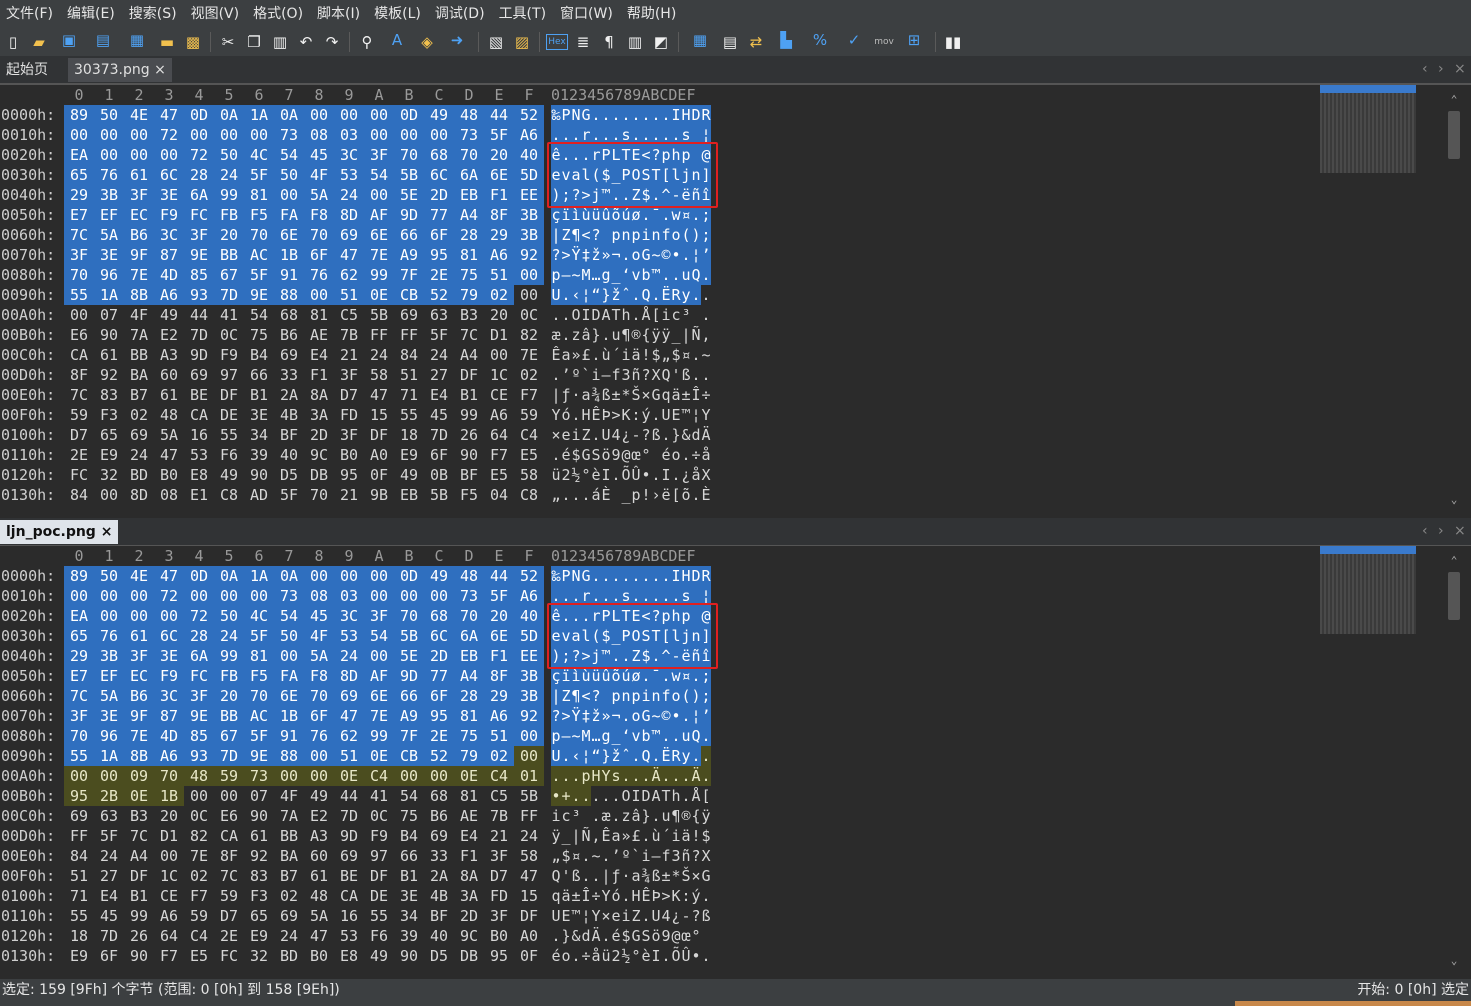 The width and height of the screenshot is (1471, 1006). Describe the element at coordinates (686, 876) in the screenshot. I see `ascii-char: Š` at that location.